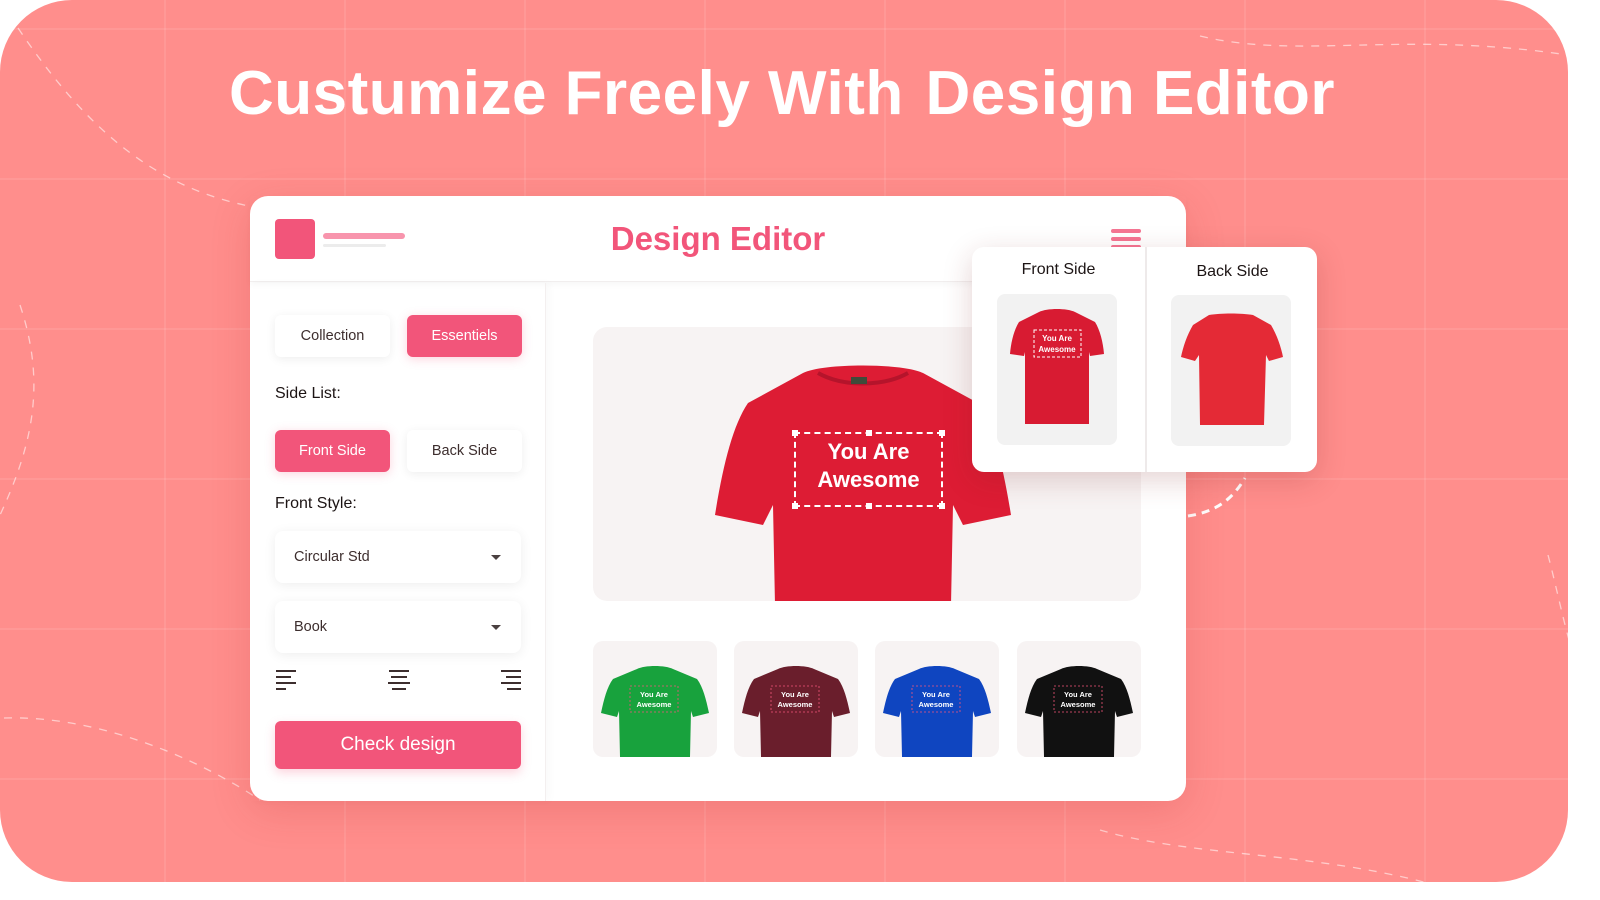 This screenshot has height=900, width=1600. What do you see at coordinates (937, 711) in the screenshot?
I see `tshirt-blue: You AreAwesome` at bounding box center [937, 711].